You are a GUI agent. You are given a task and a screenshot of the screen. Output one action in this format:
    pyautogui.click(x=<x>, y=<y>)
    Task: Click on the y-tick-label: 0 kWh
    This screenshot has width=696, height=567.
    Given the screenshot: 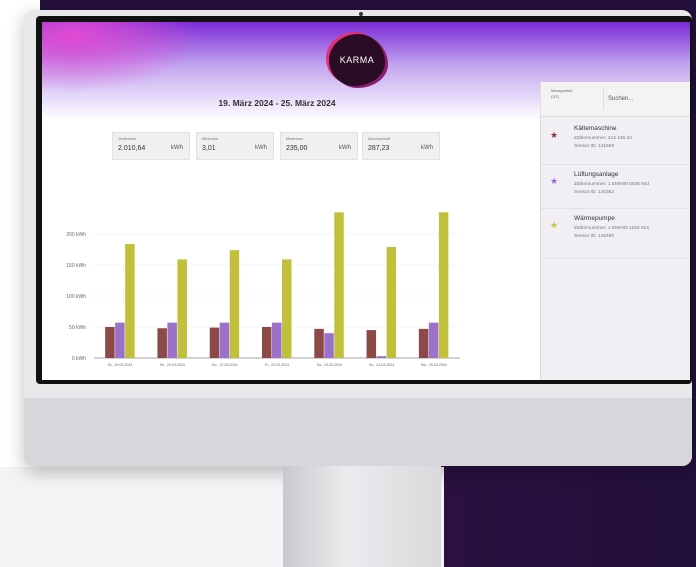 What is the action you would take?
    pyautogui.click(x=79, y=359)
    